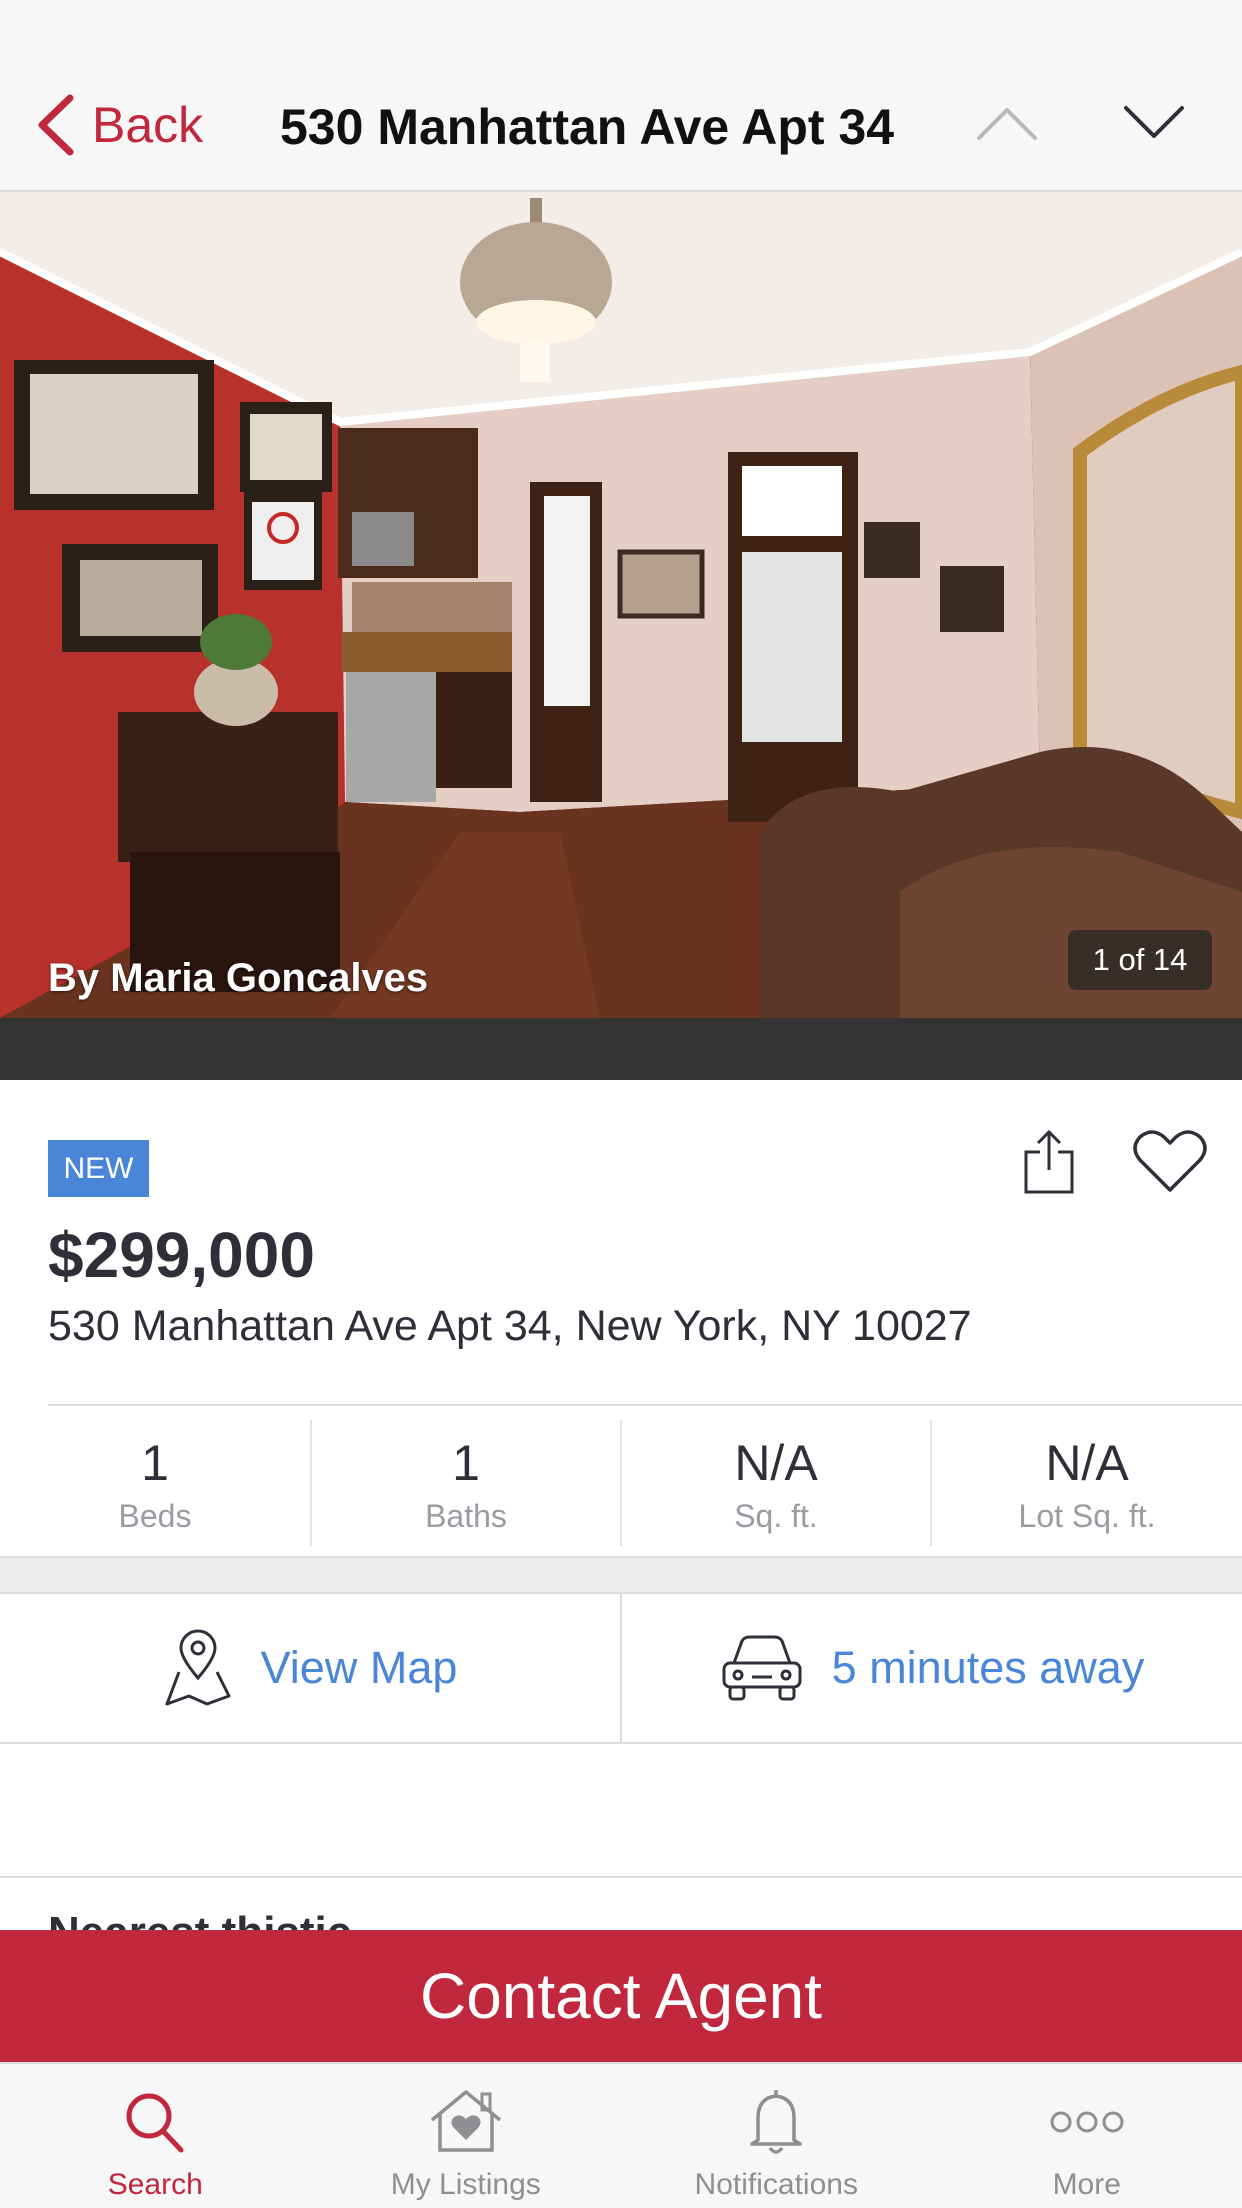 This screenshot has height=2208, width=1242. I want to click on stat-sqft: N/A Sq. ft., so click(776, 1481).